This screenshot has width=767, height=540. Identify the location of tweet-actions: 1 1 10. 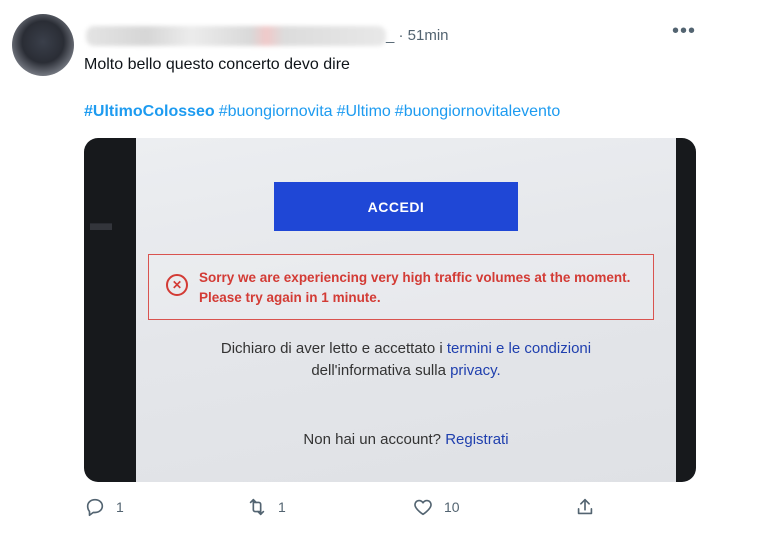
(354, 510).